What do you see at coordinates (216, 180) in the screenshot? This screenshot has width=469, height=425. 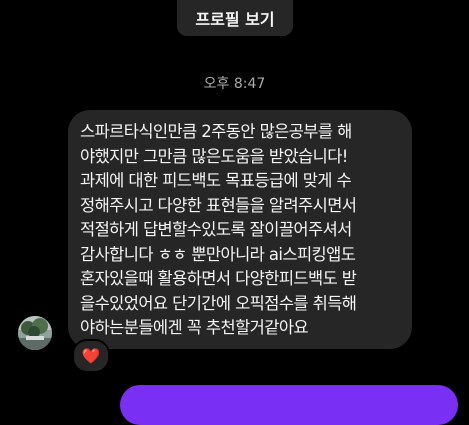 I see `message-line: 과제에 대한 피드백도 목표등급에 맞게 수` at bounding box center [216, 180].